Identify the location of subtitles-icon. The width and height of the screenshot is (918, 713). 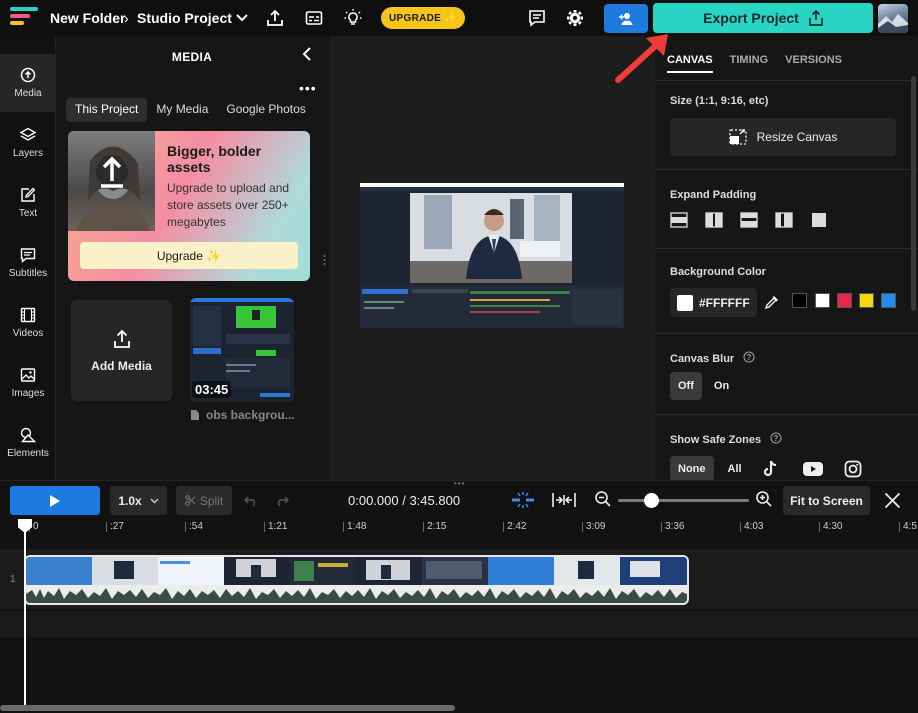
(28, 255).